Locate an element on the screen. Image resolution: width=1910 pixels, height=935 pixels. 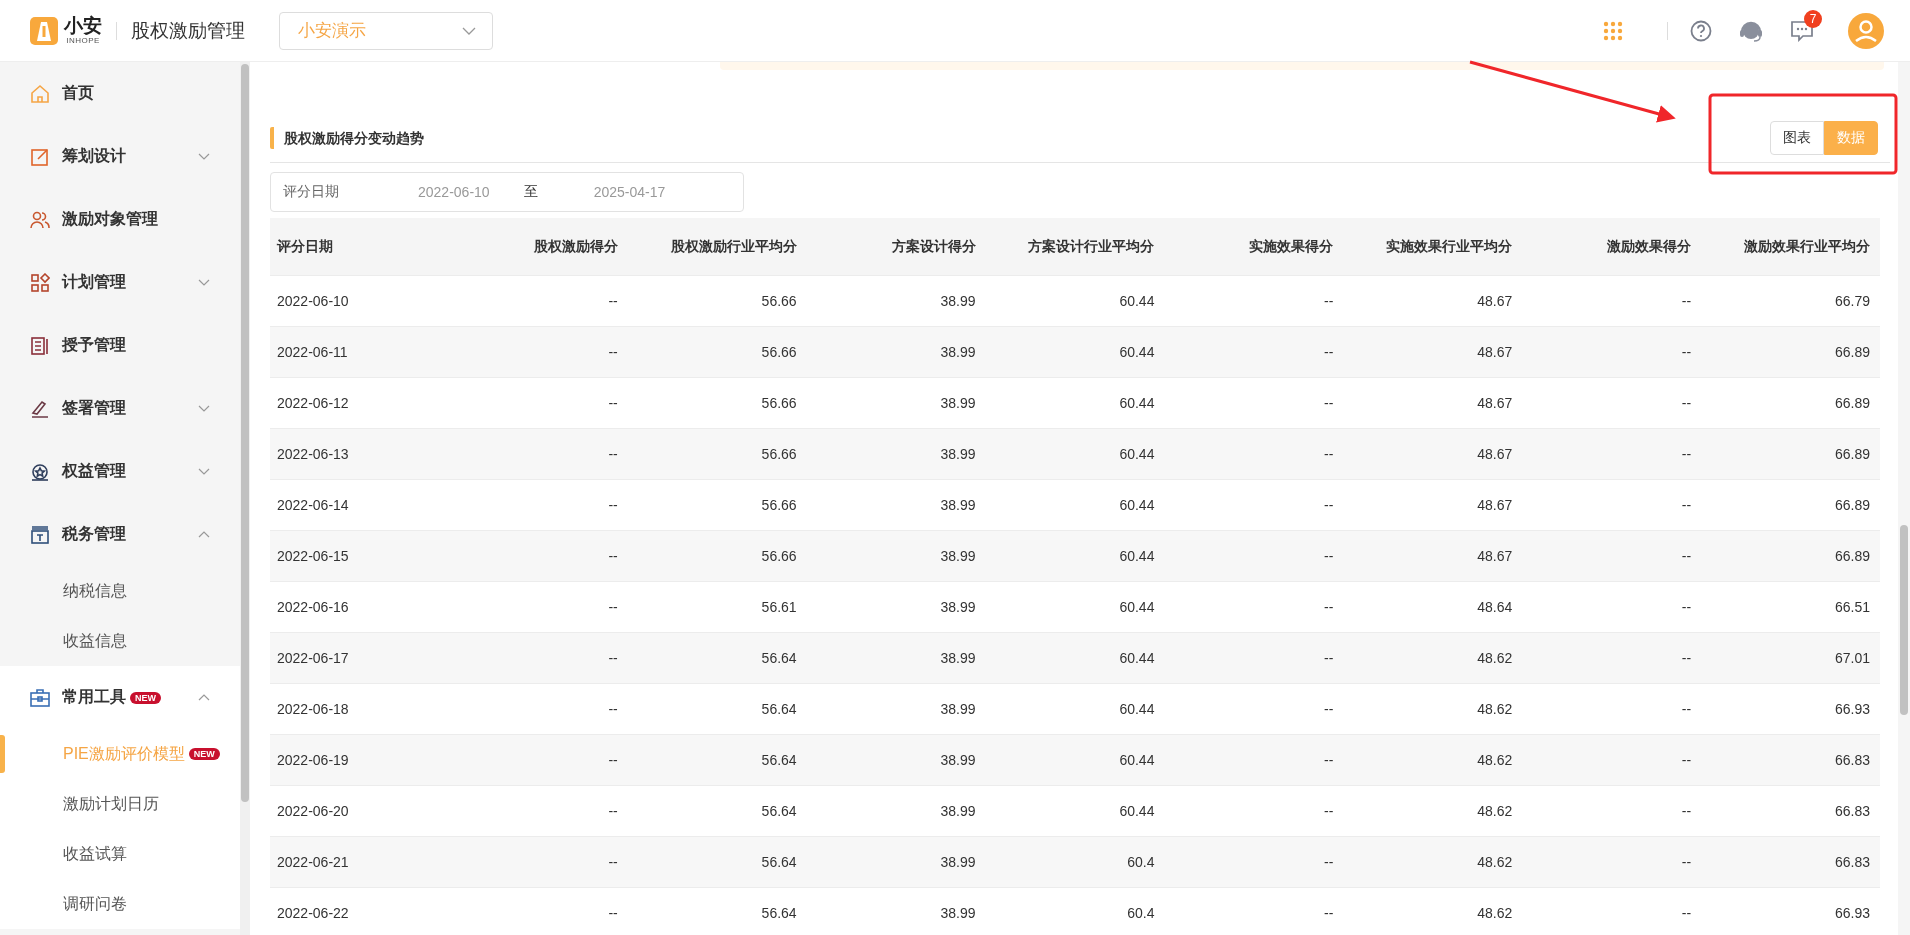
table-cell-text: 66.83 is located at coordinates (1852, 760).